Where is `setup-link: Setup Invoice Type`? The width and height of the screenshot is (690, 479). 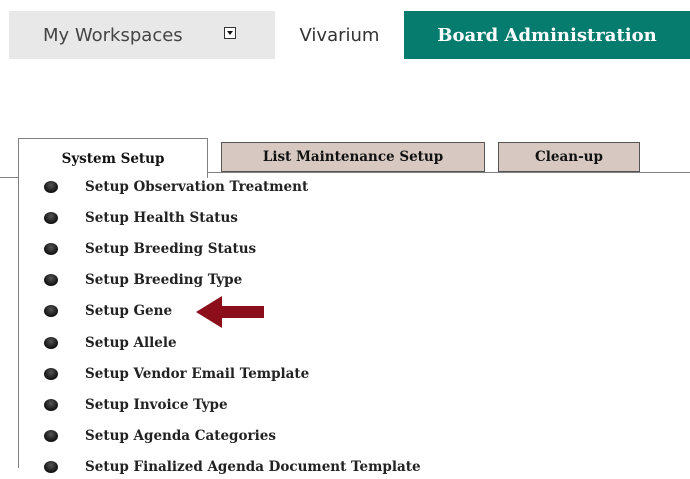
setup-link: Setup Invoice Type is located at coordinates (156, 405).